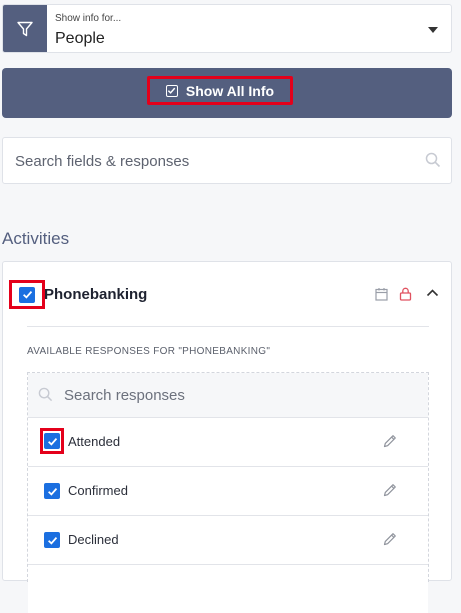  I want to click on available-responses-label: AVAILABLE RESPONSES FOR "PHONEBANKING", so click(149, 351).